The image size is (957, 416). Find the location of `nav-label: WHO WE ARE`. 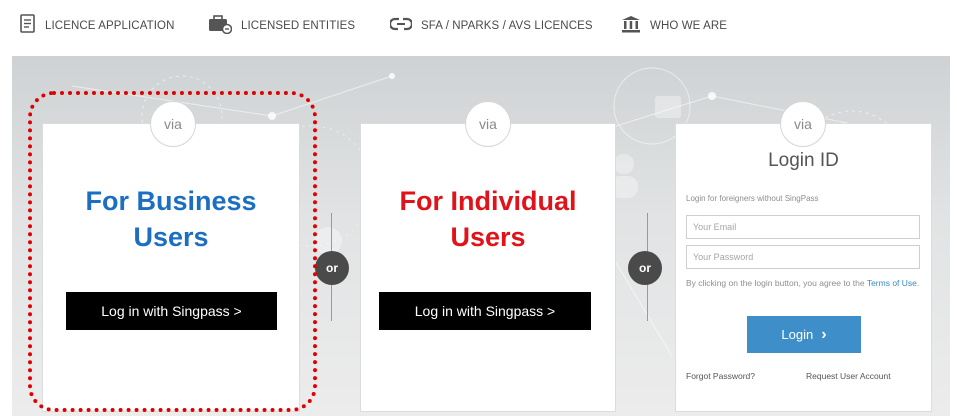

nav-label: WHO WE ARE is located at coordinates (689, 26).